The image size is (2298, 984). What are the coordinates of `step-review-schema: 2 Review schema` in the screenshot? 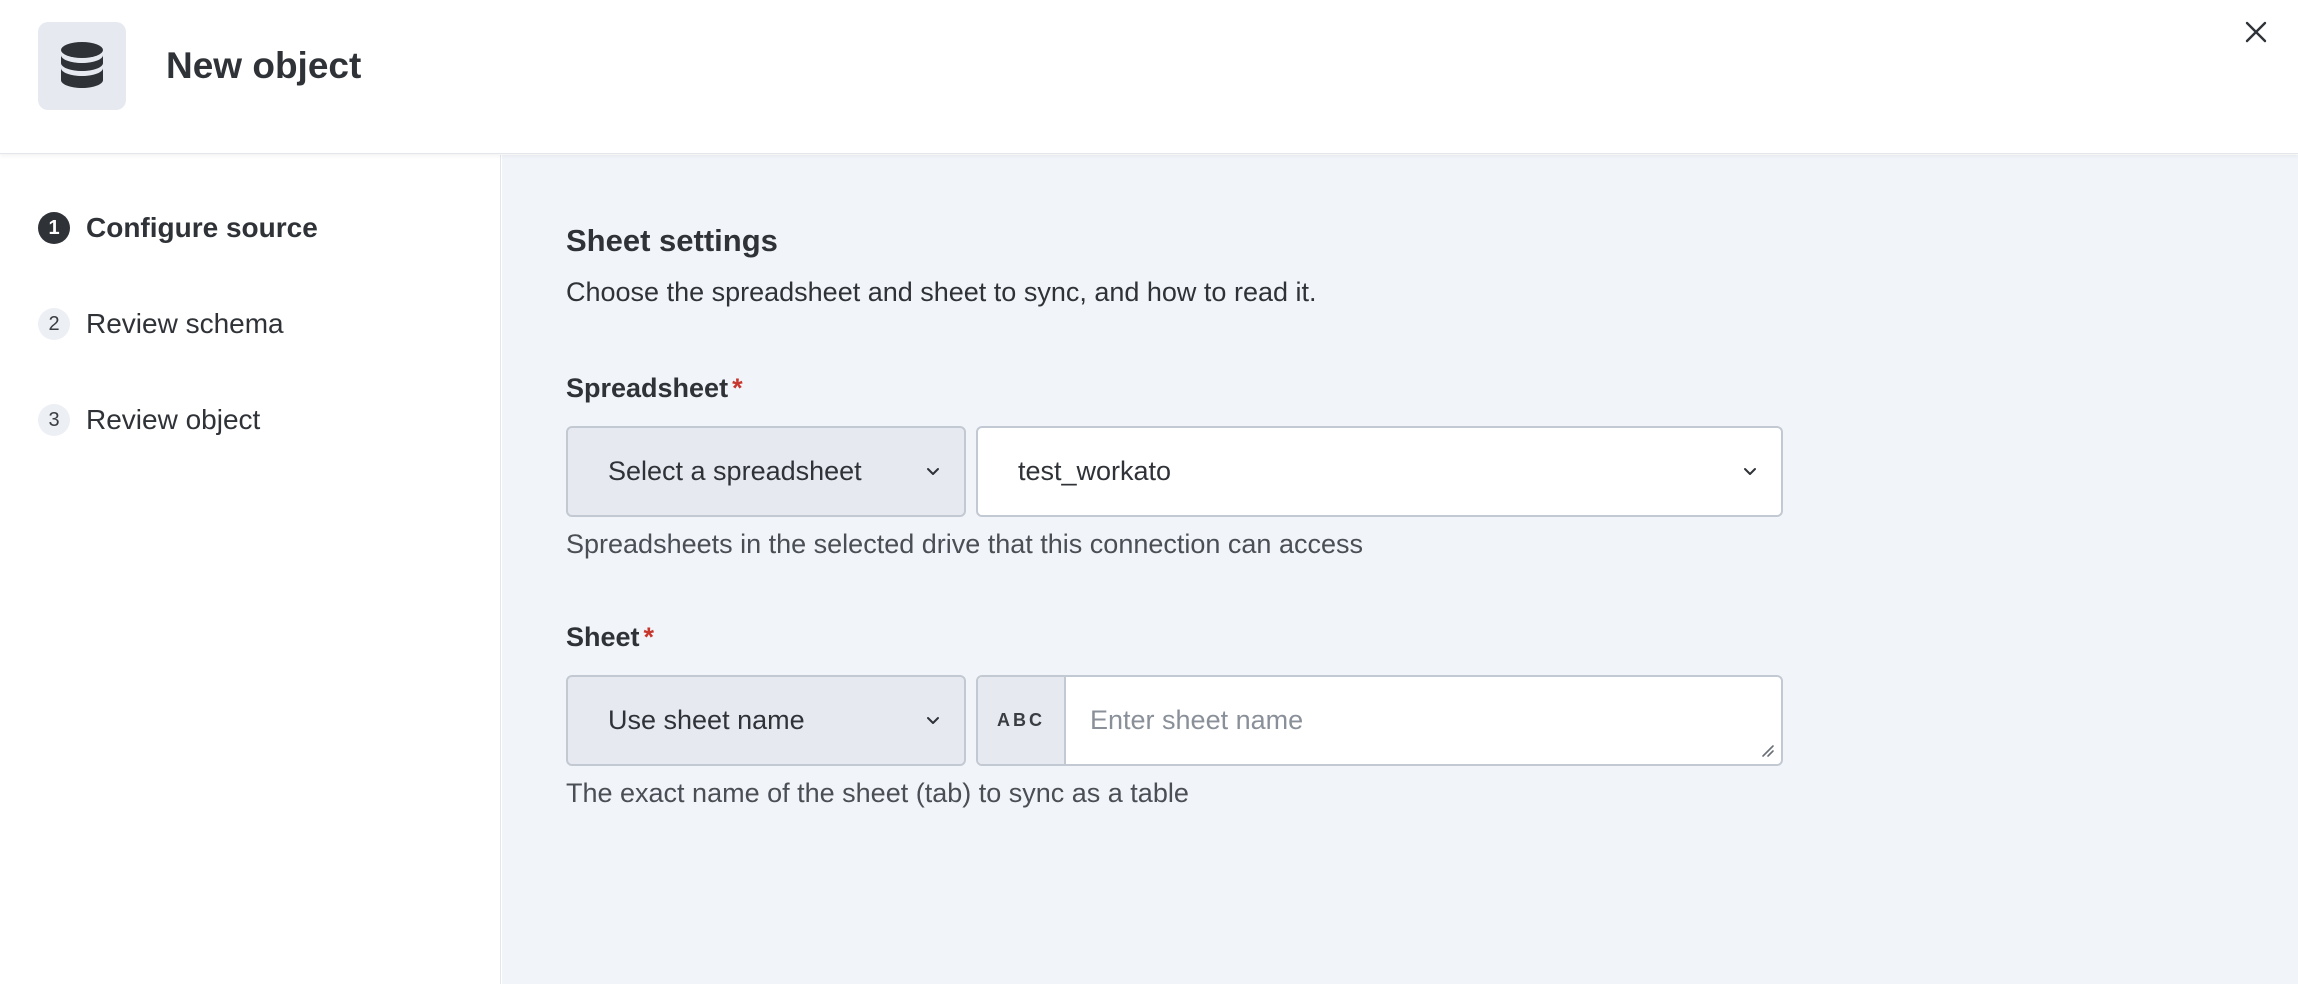 It's located at (161, 324).